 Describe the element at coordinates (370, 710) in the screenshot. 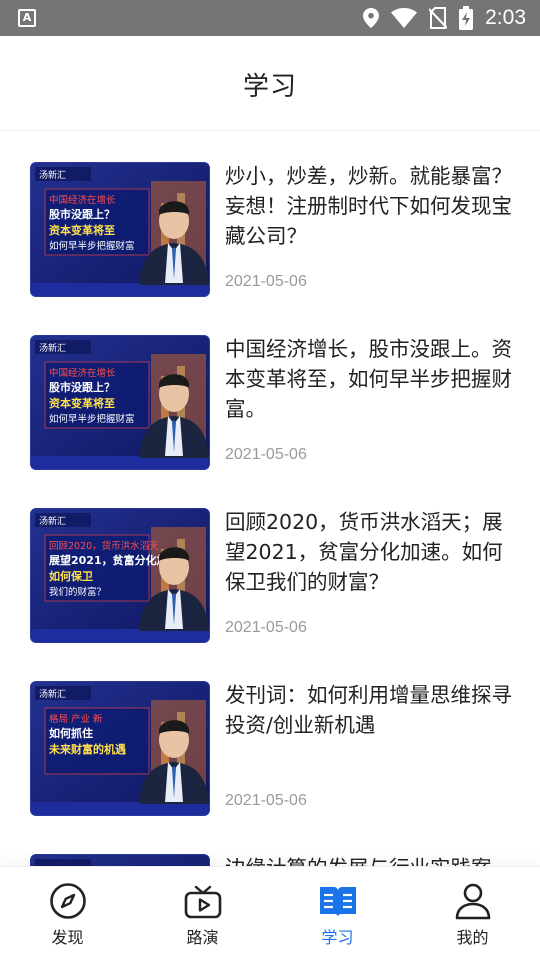

I see `article-title: 发刊词：如何利用增量思维探寻投资/创业新机遇` at that location.